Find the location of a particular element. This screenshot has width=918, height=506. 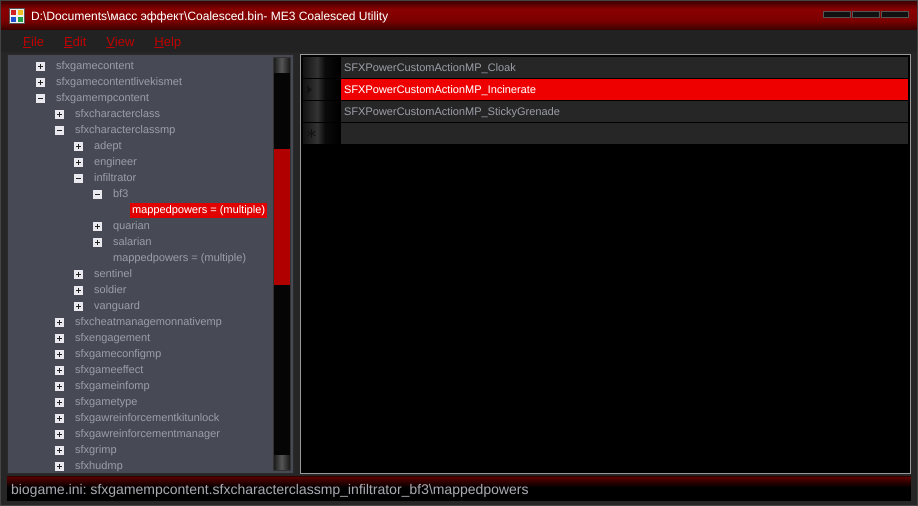

tree-item: sfxcharacterclass is located at coordinates (117, 114).